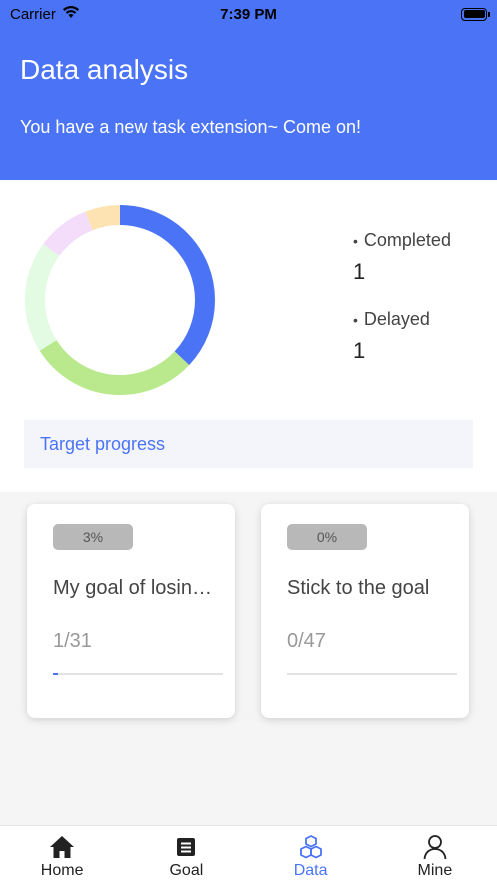 This screenshot has width=497, height=883. What do you see at coordinates (306, 641) in the screenshot?
I see `goal-count: 0/47` at bounding box center [306, 641].